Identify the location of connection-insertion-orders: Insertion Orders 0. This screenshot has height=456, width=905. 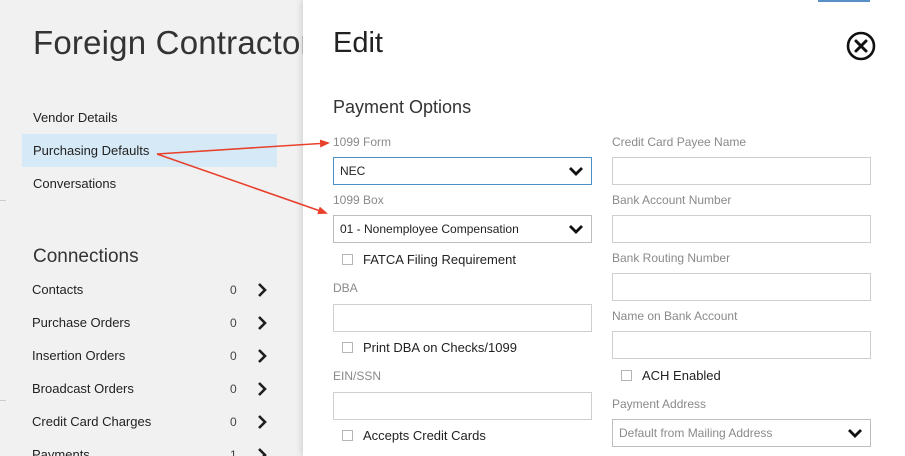
(152, 356).